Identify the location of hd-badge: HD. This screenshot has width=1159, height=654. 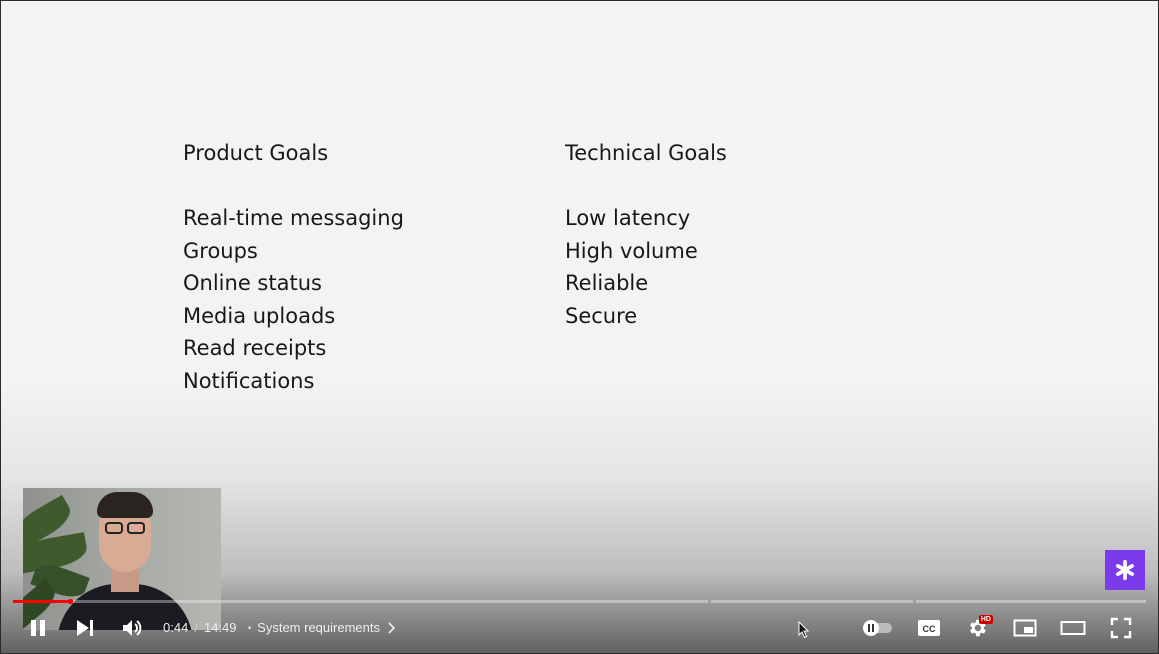
(985, 619).